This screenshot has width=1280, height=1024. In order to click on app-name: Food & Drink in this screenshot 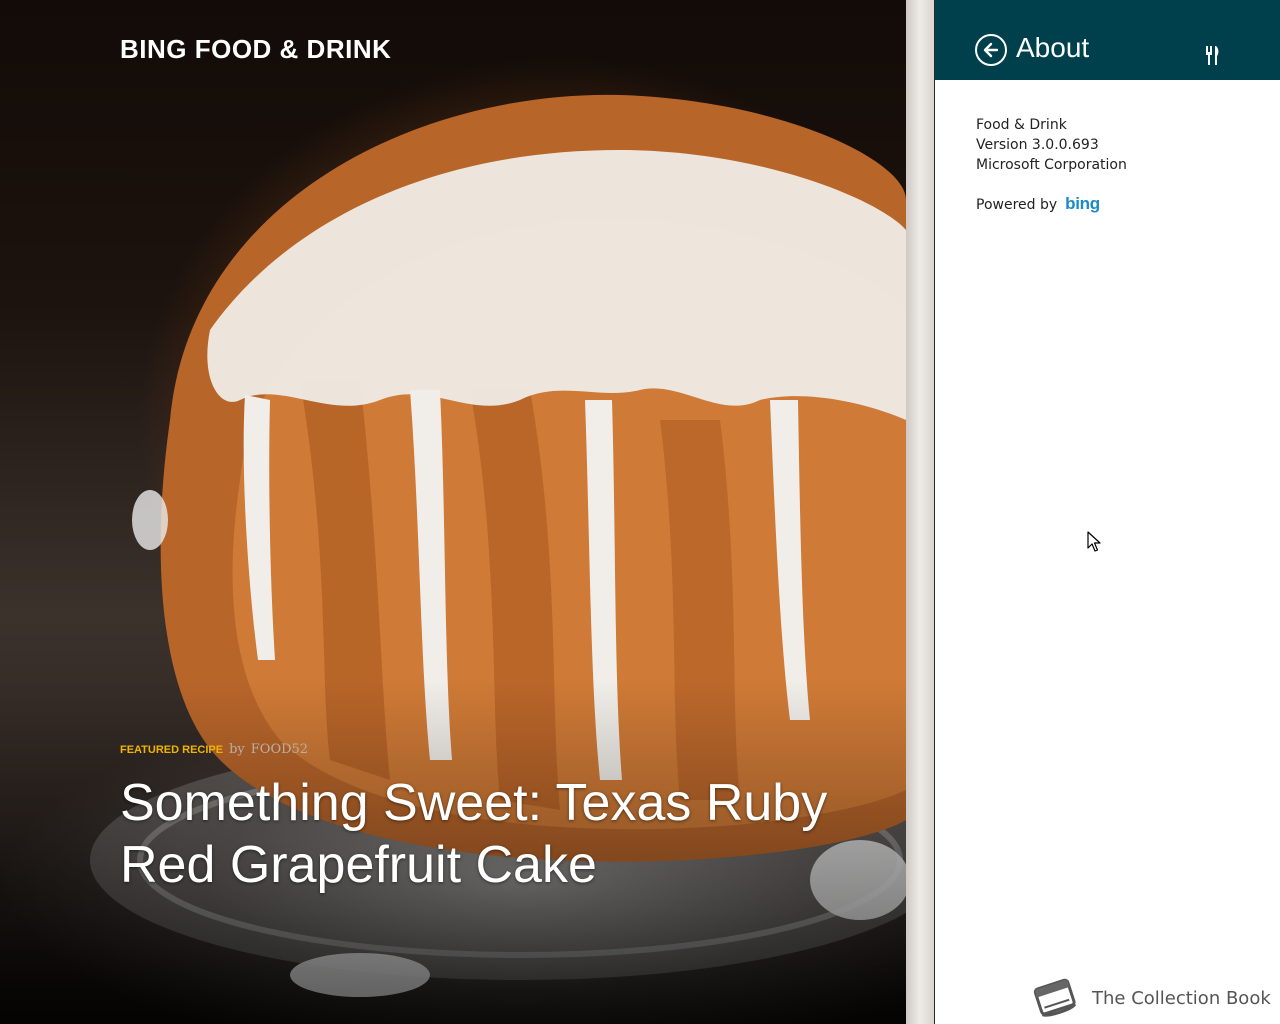, I will do `click(1021, 125)`.